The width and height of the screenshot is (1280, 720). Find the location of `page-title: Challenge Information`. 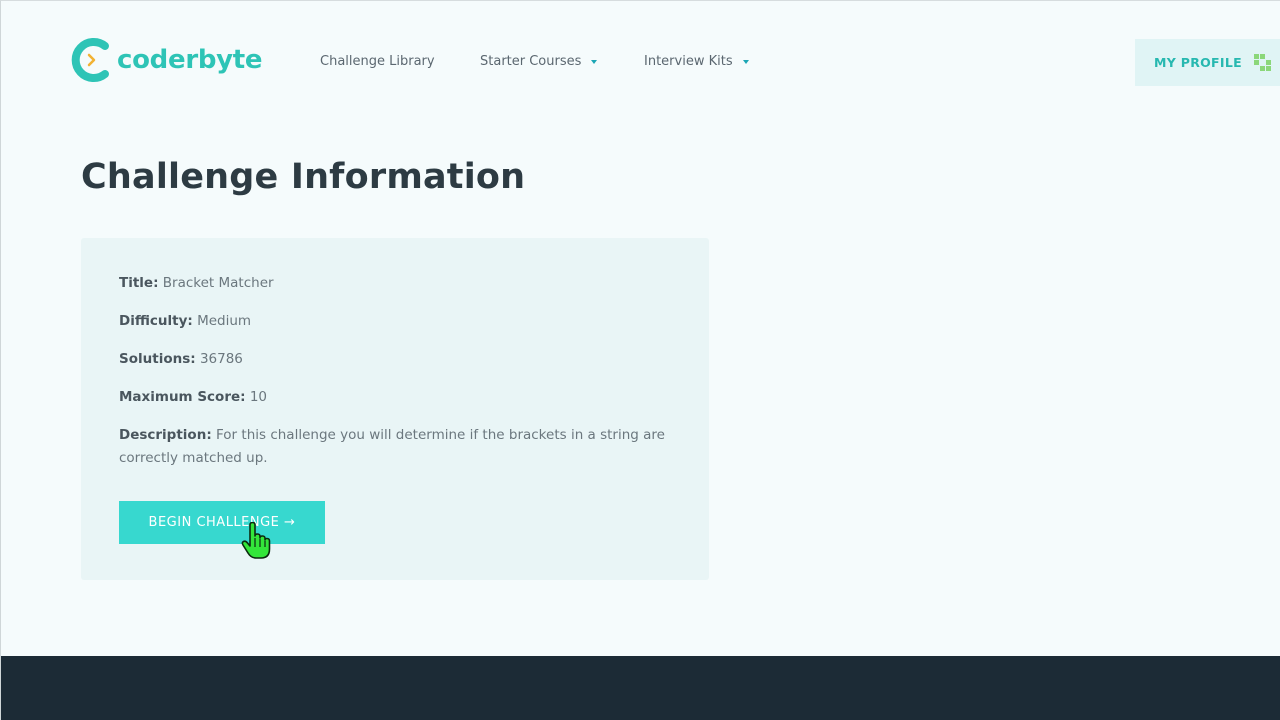

page-title: Challenge Information is located at coordinates (303, 177).